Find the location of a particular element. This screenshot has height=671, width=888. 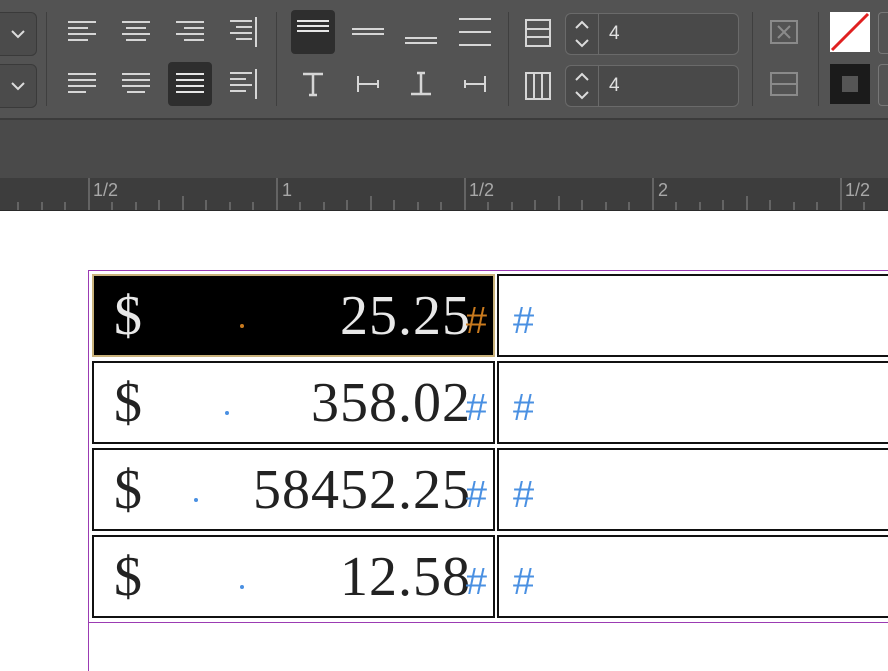

no-fill-slash-icon is located at coordinates (850, 32).